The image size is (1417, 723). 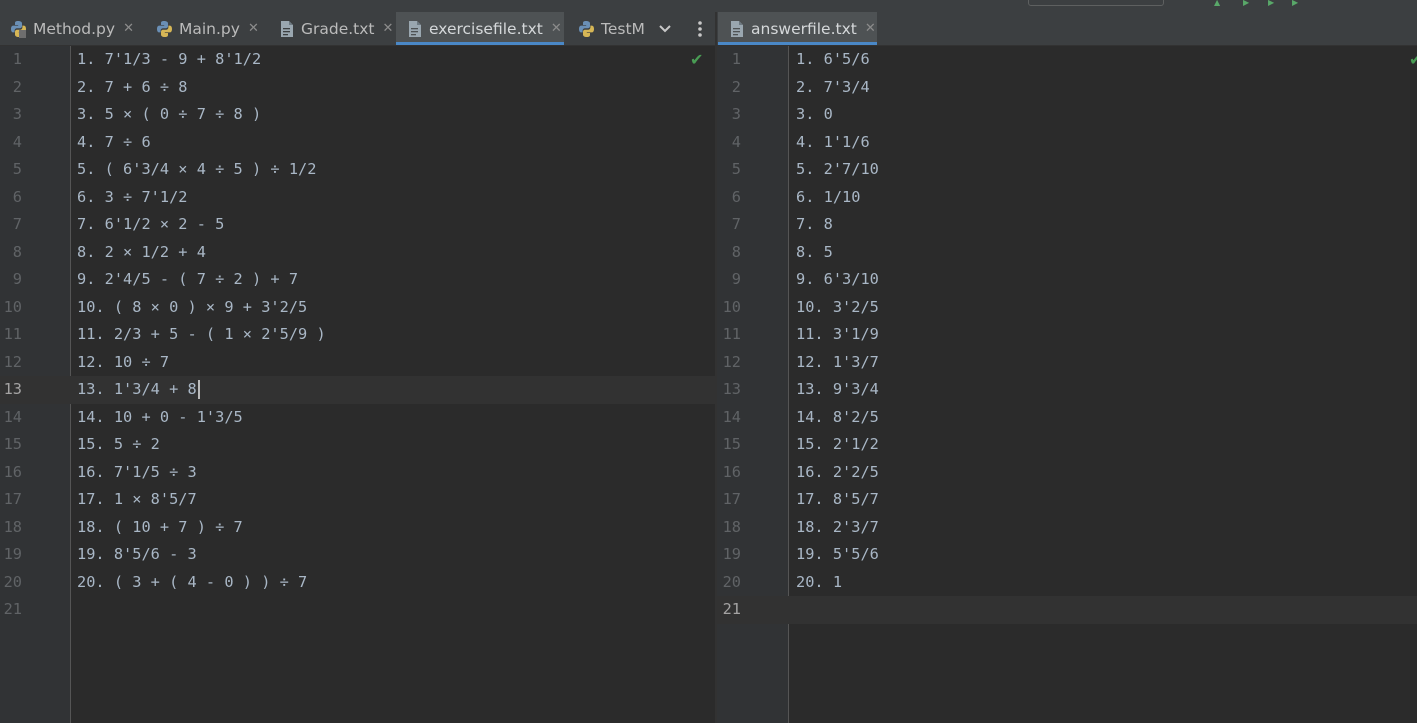 What do you see at coordinates (1067, 308) in the screenshot?
I see `code-line: 10 10. 3'2/5` at bounding box center [1067, 308].